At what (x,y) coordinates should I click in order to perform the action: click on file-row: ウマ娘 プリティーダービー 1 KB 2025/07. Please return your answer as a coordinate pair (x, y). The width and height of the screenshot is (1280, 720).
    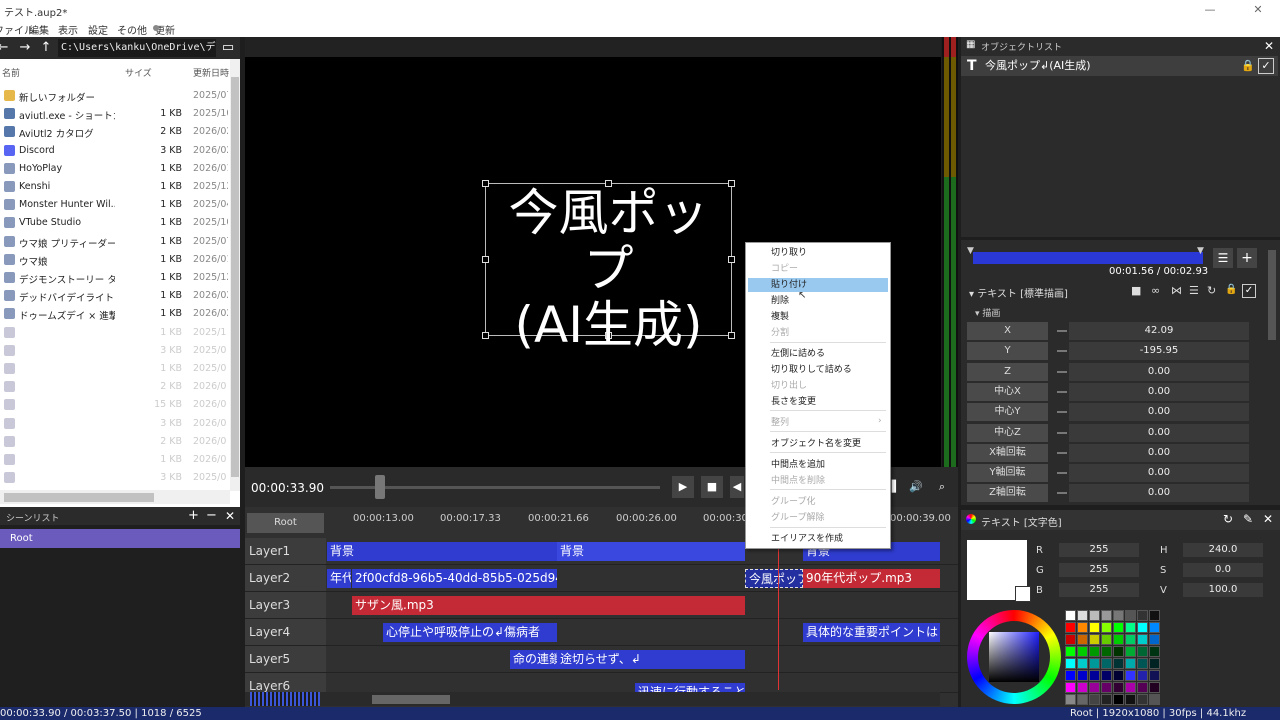
    Looking at the image, I should click on (115, 242).